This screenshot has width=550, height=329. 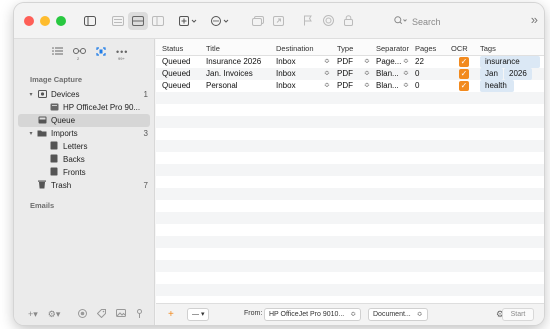 What do you see at coordinates (54, 314) in the screenshot?
I see `gear-menu-icon: ⚙▾` at bounding box center [54, 314].